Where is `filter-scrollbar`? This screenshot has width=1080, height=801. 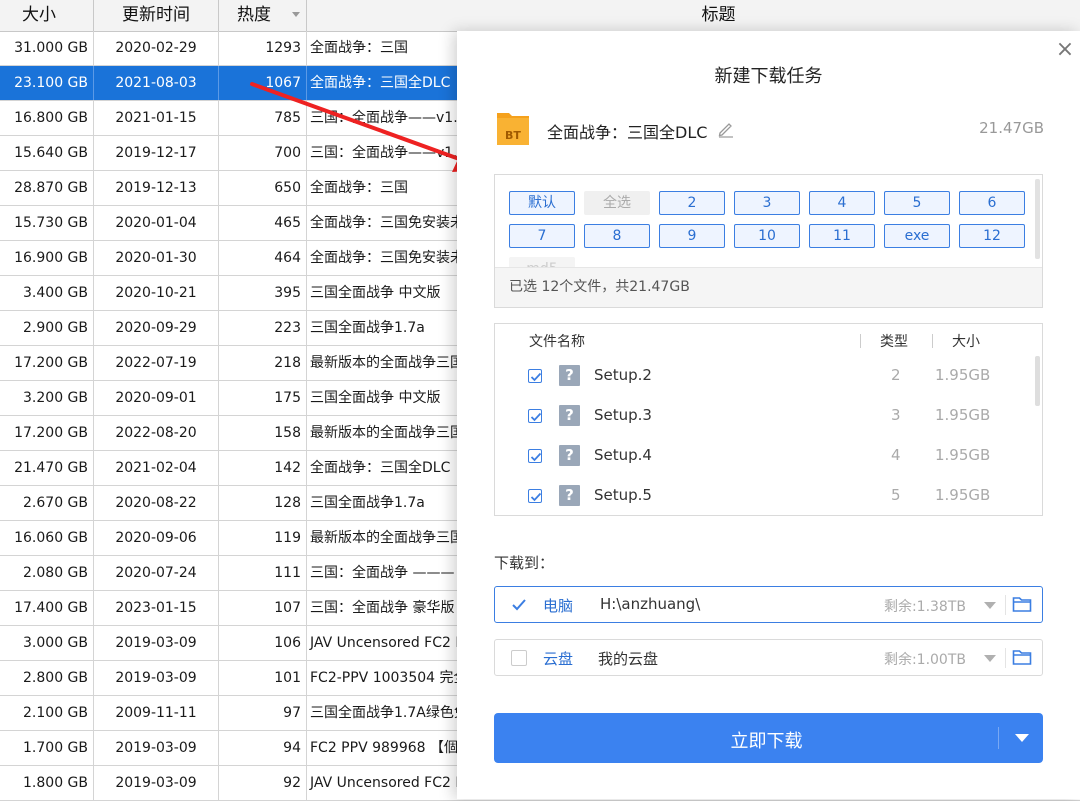 filter-scrollbar is located at coordinates (1037, 219).